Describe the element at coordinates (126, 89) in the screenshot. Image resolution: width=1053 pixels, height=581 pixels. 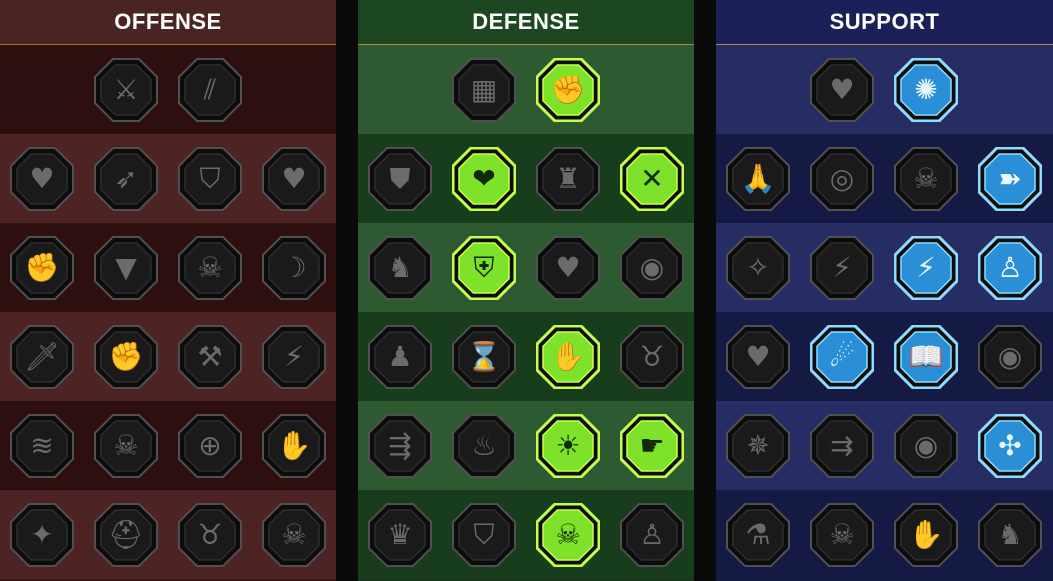
I see `offense-skill-node: ⚔` at that location.